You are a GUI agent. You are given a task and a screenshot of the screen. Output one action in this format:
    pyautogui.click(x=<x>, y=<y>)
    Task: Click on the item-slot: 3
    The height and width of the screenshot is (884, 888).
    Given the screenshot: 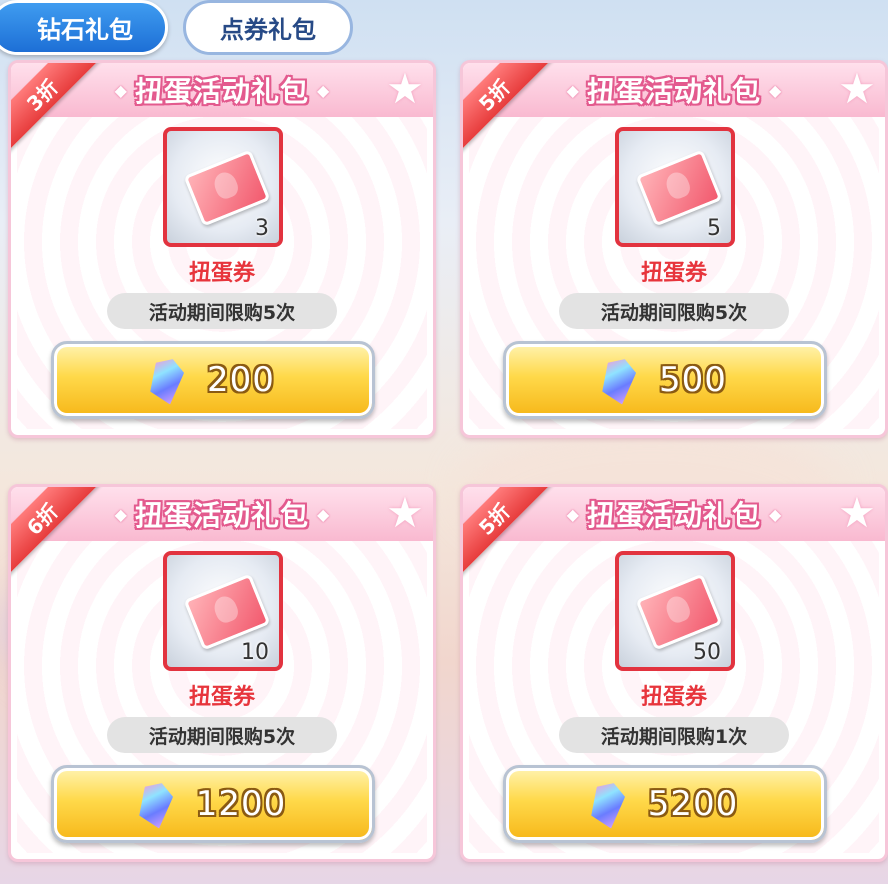 What is the action you would take?
    pyautogui.click(x=223, y=187)
    